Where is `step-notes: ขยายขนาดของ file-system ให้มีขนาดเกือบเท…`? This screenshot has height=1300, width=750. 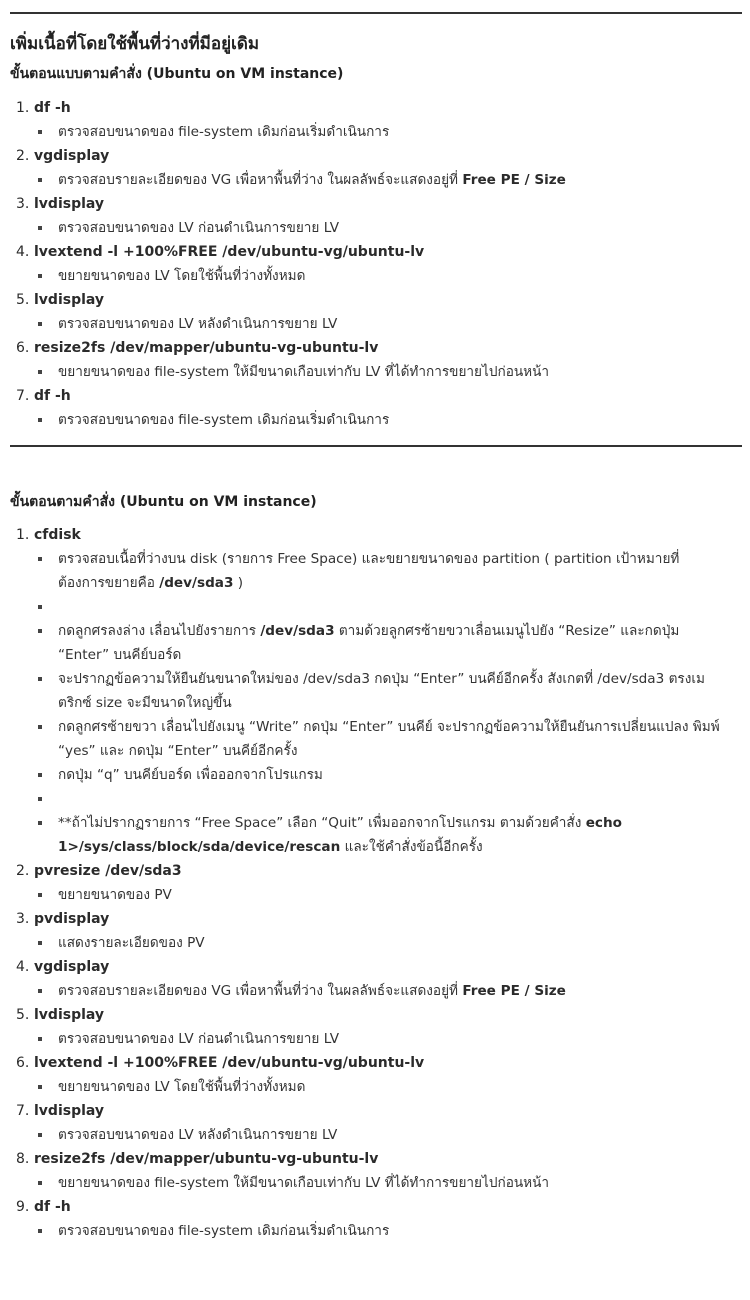 step-notes: ขยายขนาดของ file-system ให้มีขนาดเกือบเท… is located at coordinates (389, 372).